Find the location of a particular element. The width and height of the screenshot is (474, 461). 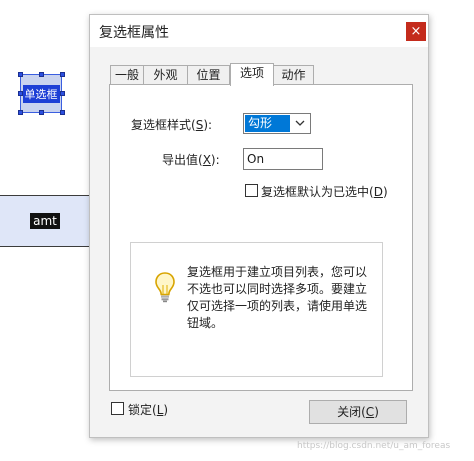

amt-field-label: amt is located at coordinates (45, 221).